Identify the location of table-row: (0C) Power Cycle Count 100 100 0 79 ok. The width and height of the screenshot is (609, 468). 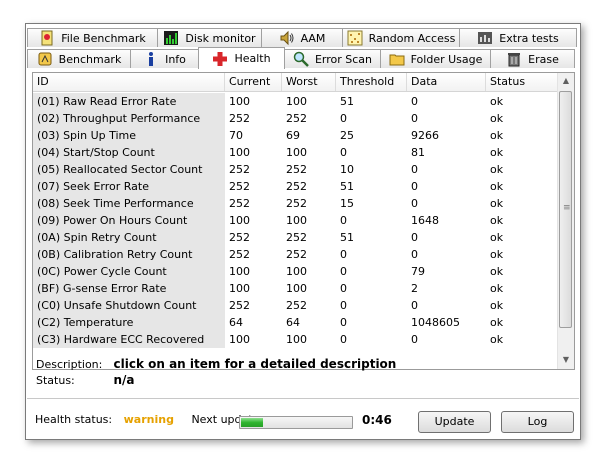
(296, 271).